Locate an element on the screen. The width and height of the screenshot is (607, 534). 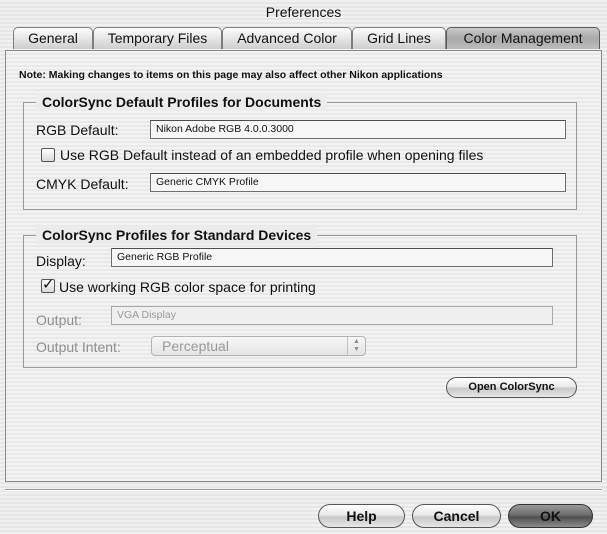
tab-color-management: Color Management is located at coordinates (523, 38).